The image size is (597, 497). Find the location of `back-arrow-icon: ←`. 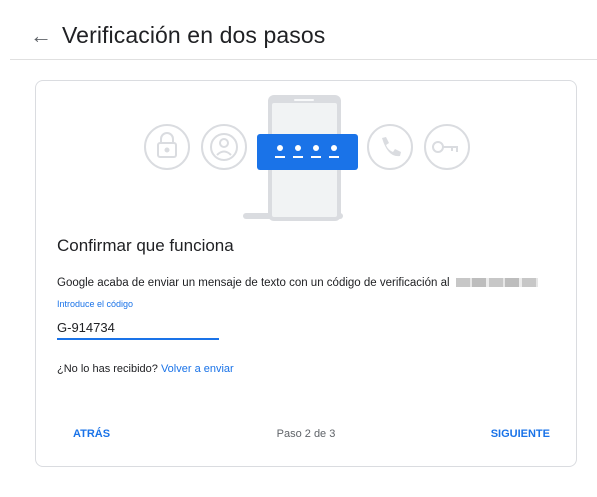

back-arrow-icon: ← is located at coordinates (41, 36).